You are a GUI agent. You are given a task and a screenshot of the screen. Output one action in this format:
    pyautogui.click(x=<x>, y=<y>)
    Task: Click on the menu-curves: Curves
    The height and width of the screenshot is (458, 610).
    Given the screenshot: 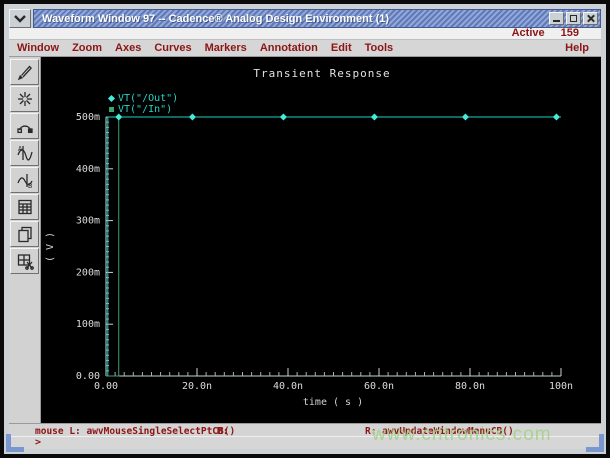 What is the action you would take?
    pyautogui.click(x=172, y=48)
    